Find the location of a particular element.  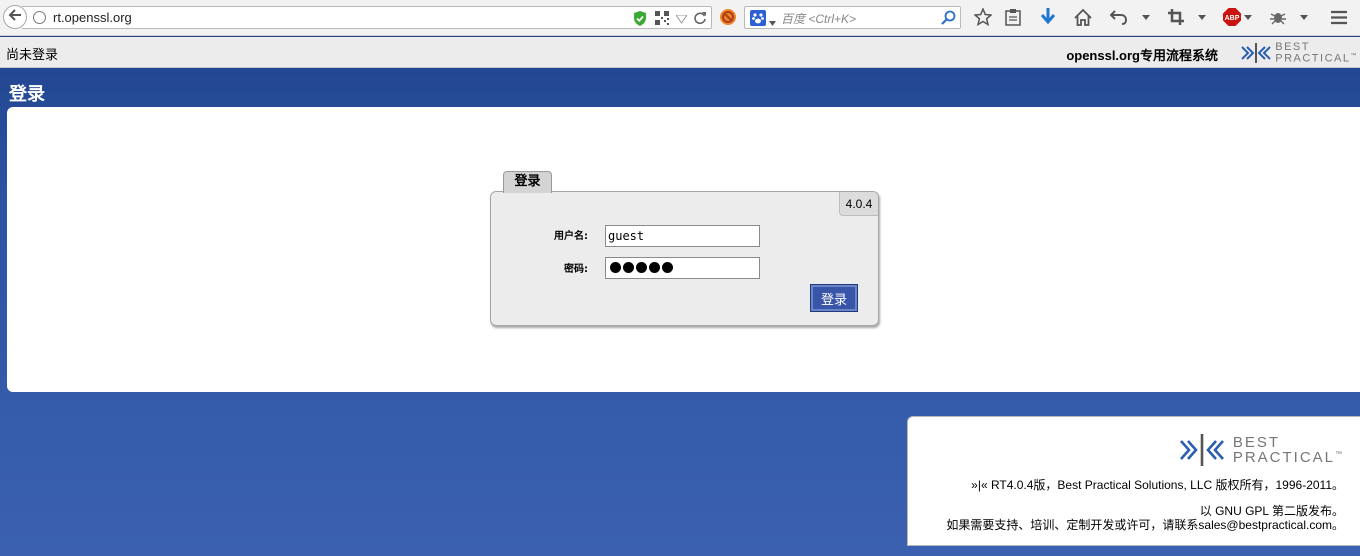

reading-list-icon is located at coordinates (1013, 17).